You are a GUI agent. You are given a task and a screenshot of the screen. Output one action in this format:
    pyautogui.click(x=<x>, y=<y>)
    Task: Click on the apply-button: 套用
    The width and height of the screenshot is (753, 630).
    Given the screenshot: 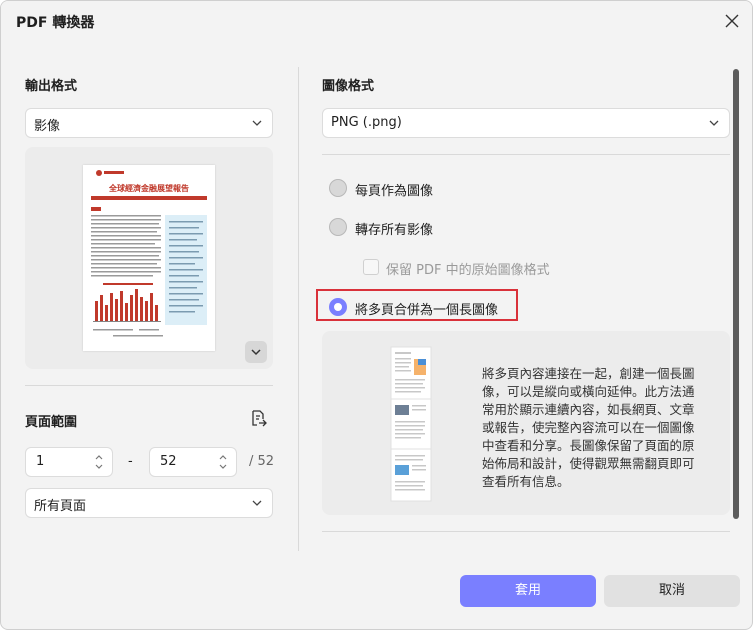 What is the action you would take?
    pyautogui.click(x=528, y=591)
    